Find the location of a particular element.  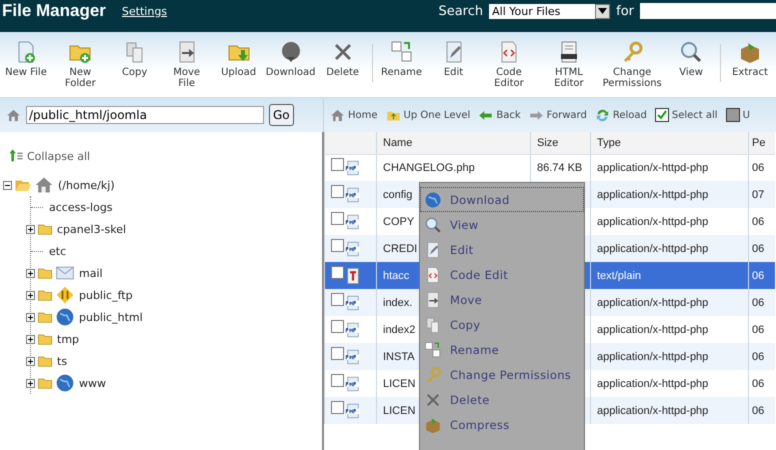

file-name: index. is located at coordinates (397, 302).